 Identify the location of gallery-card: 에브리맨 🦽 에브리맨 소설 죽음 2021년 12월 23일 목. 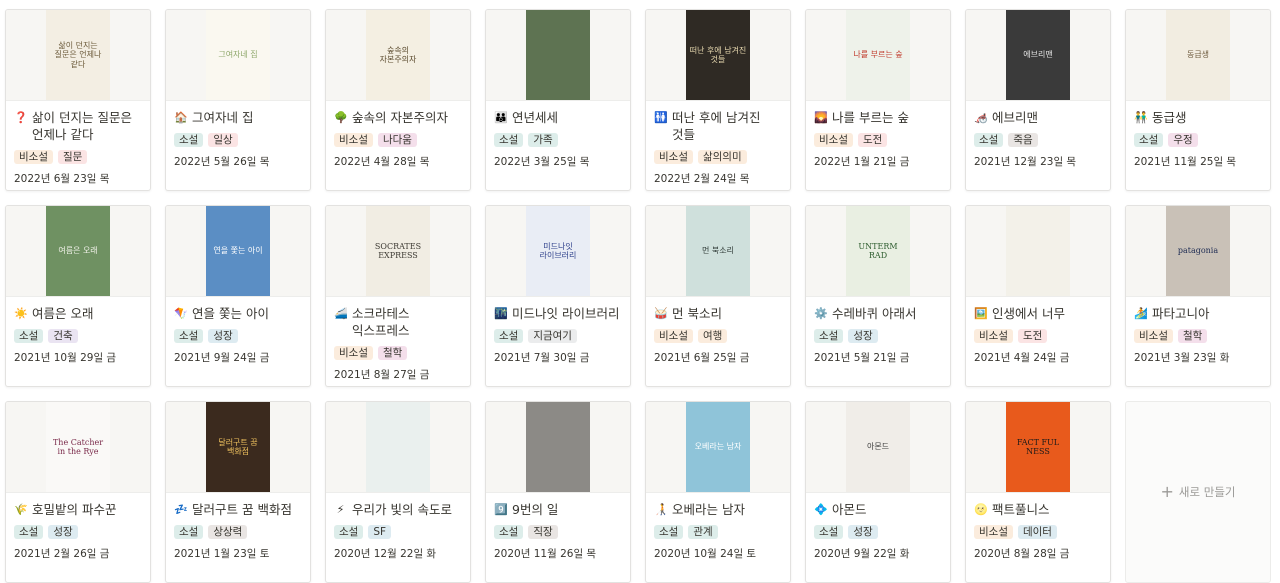
(1038, 100).